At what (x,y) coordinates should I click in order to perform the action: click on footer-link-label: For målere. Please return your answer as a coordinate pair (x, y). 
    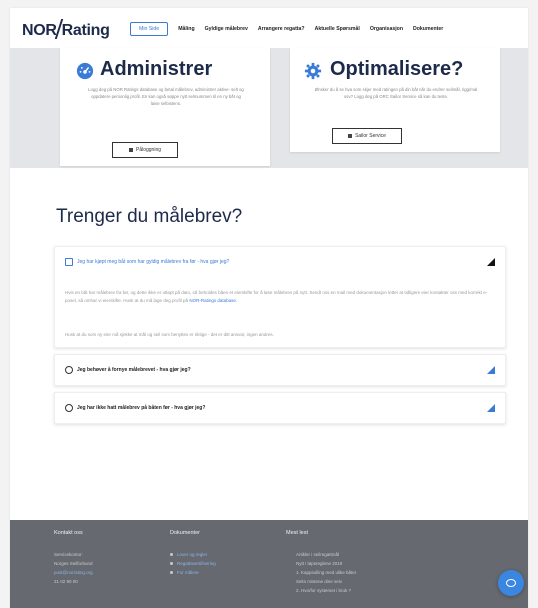
    Looking at the image, I should click on (188, 572).